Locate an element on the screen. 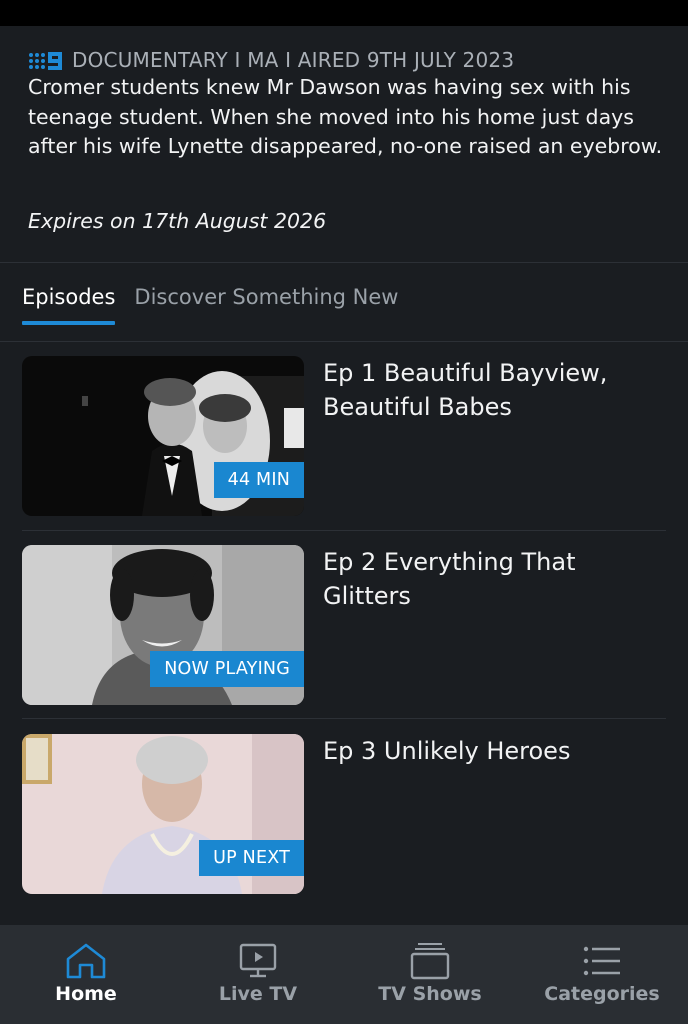 Image resolution: width=688 pixels, height=1024 pixels. tab-label: Episodes is located at coordinates (69, 297).